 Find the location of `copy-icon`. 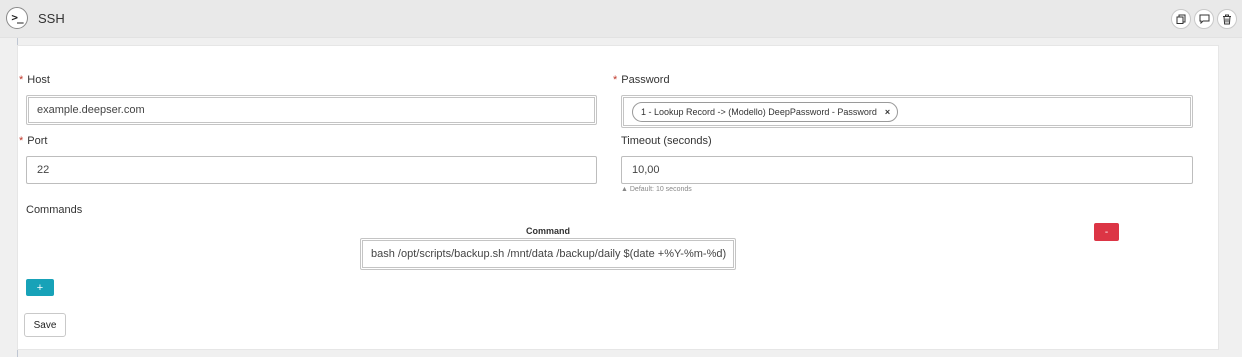

copy-icon is located at coordinates (1181, 19).